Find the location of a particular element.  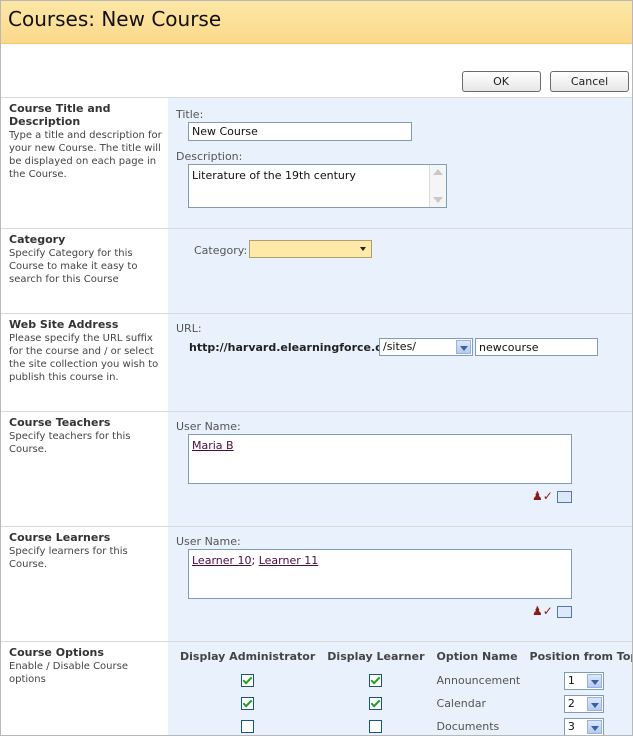

position-select: 3 is located at coordinates (583, 726).